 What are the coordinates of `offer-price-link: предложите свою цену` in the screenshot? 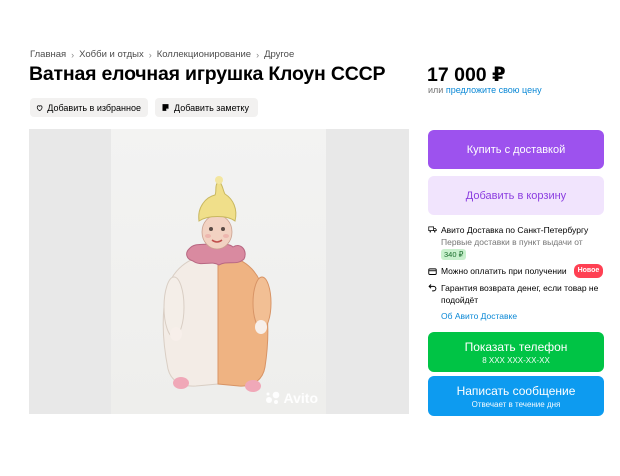 It's located at (494, 90).